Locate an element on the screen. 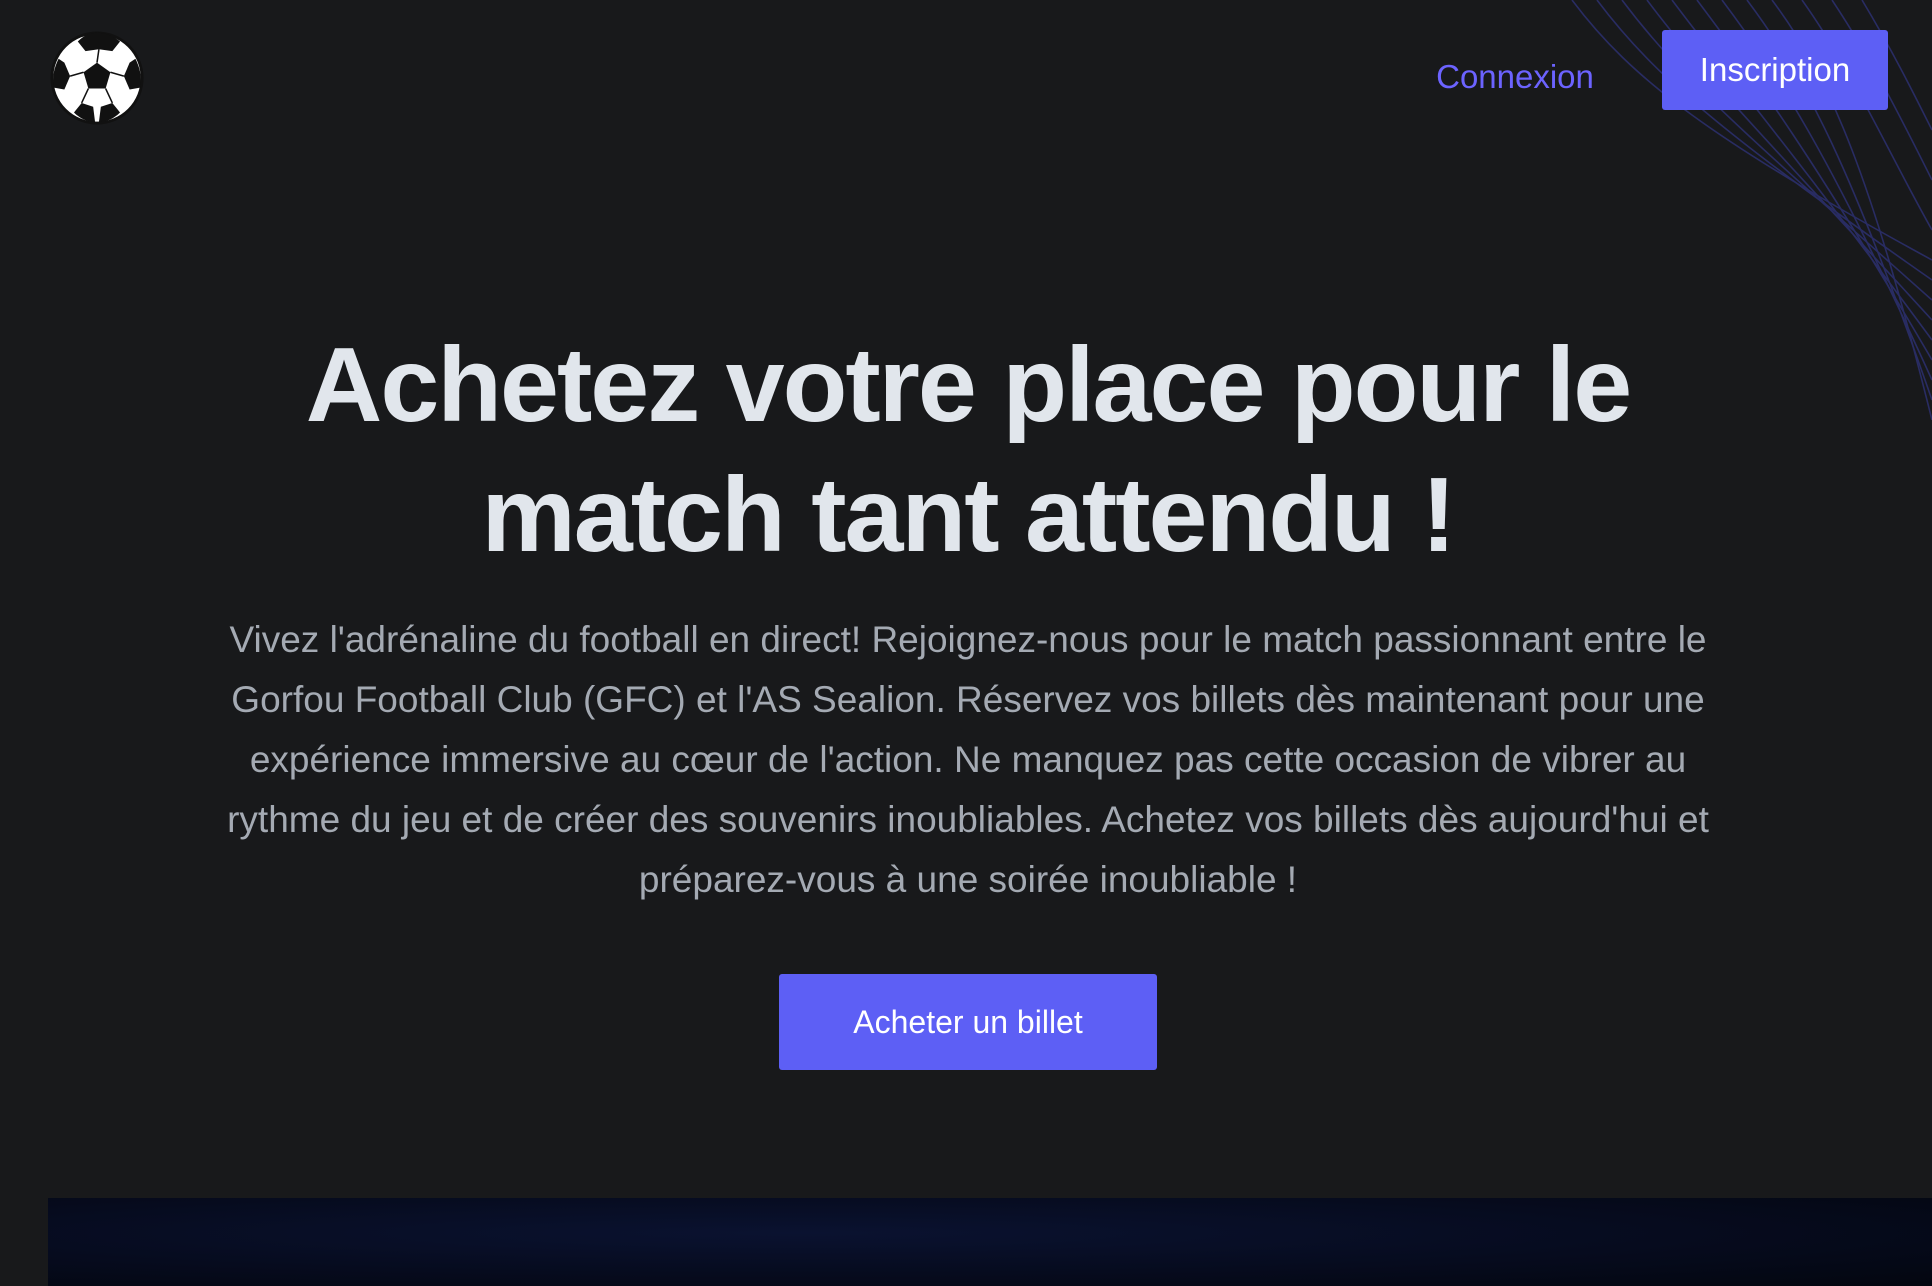  buy-ticket-button: Acheter un billet is located at coordinates (968, 1022).